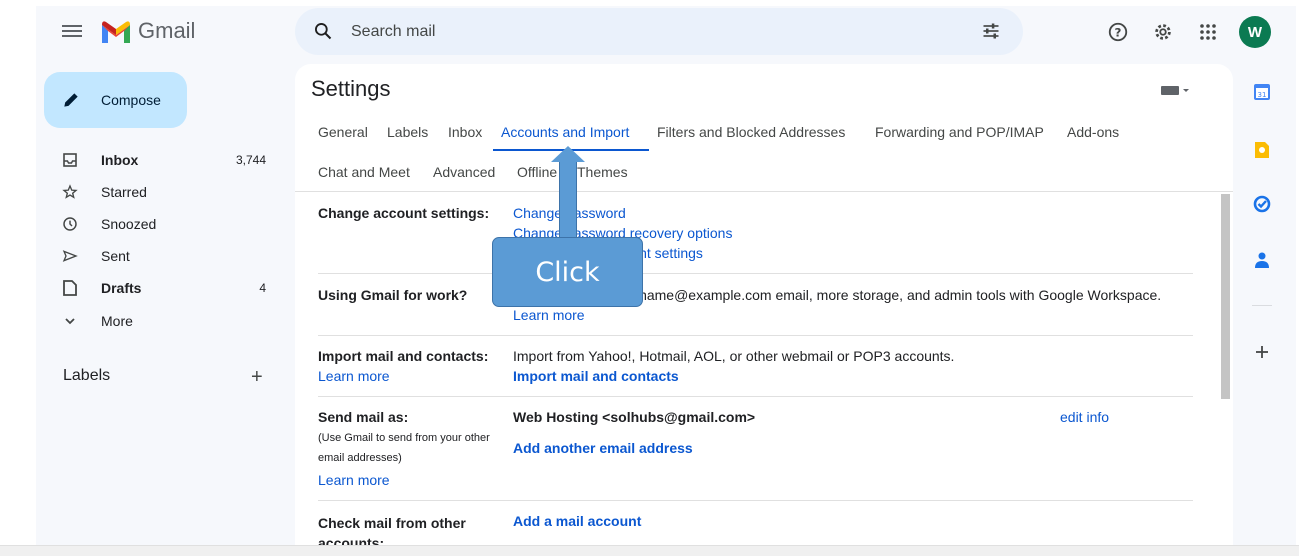 This screenshot has width=1299, height=556. I want to click on gmail-m-icon, so click(116, 32).